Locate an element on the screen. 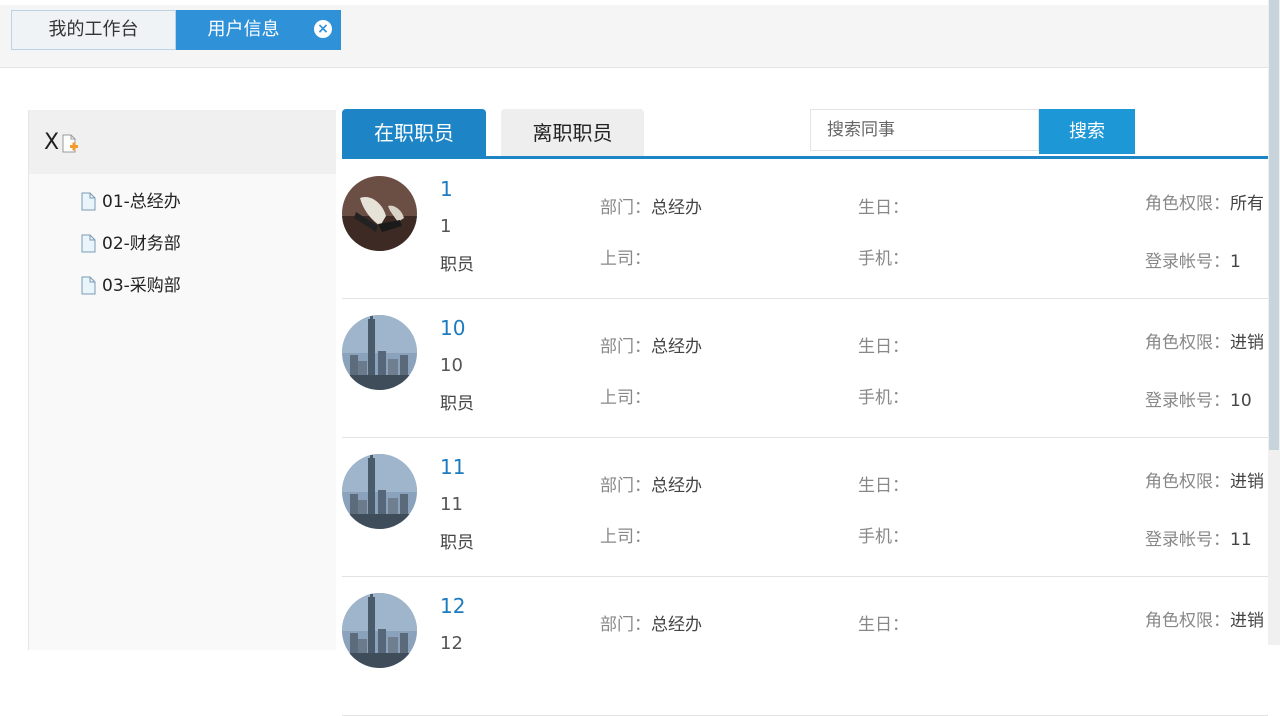 This screenshot has height=716, width=1280. tab-user-info: 用户信息 × is located at coordinates (258, 30).